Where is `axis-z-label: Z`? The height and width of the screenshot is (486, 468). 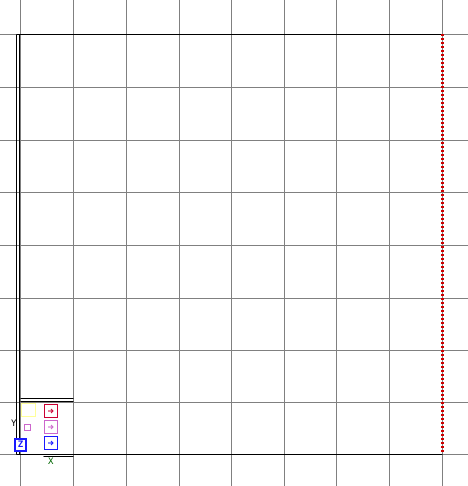 axis-z-label: Z is located at coordinates (20, 445).